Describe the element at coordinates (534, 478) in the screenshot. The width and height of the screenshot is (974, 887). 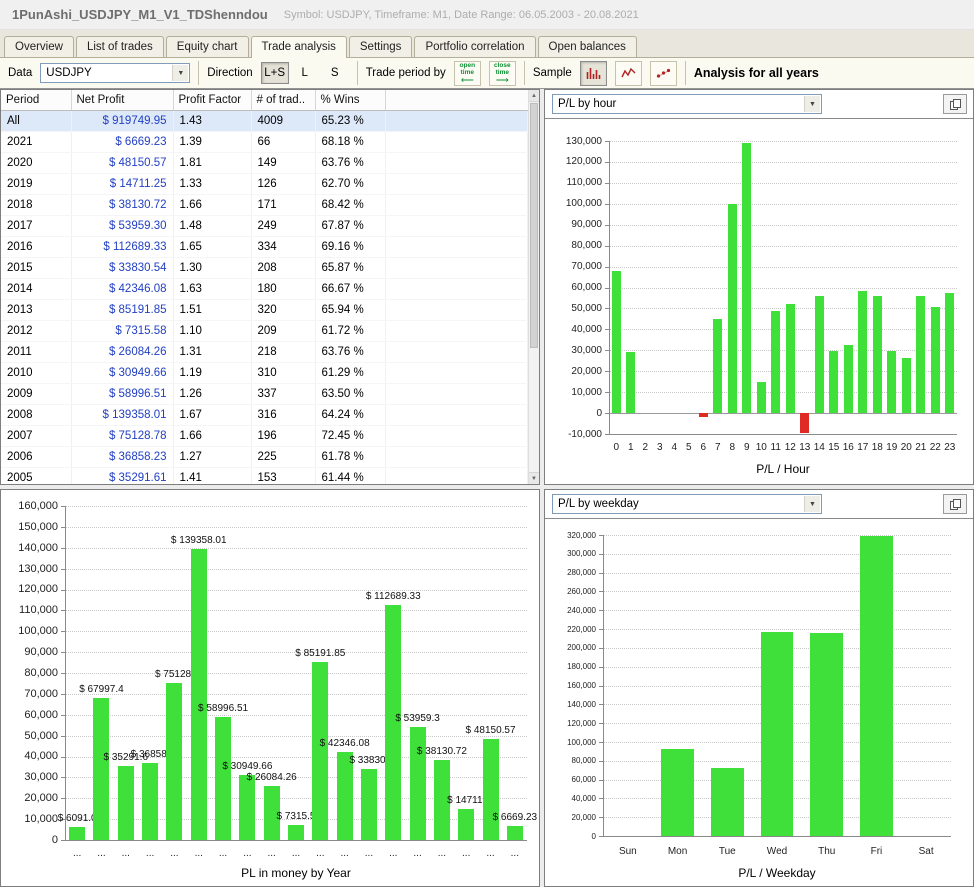
I see `scroll-down-icon: ▼` at that location.